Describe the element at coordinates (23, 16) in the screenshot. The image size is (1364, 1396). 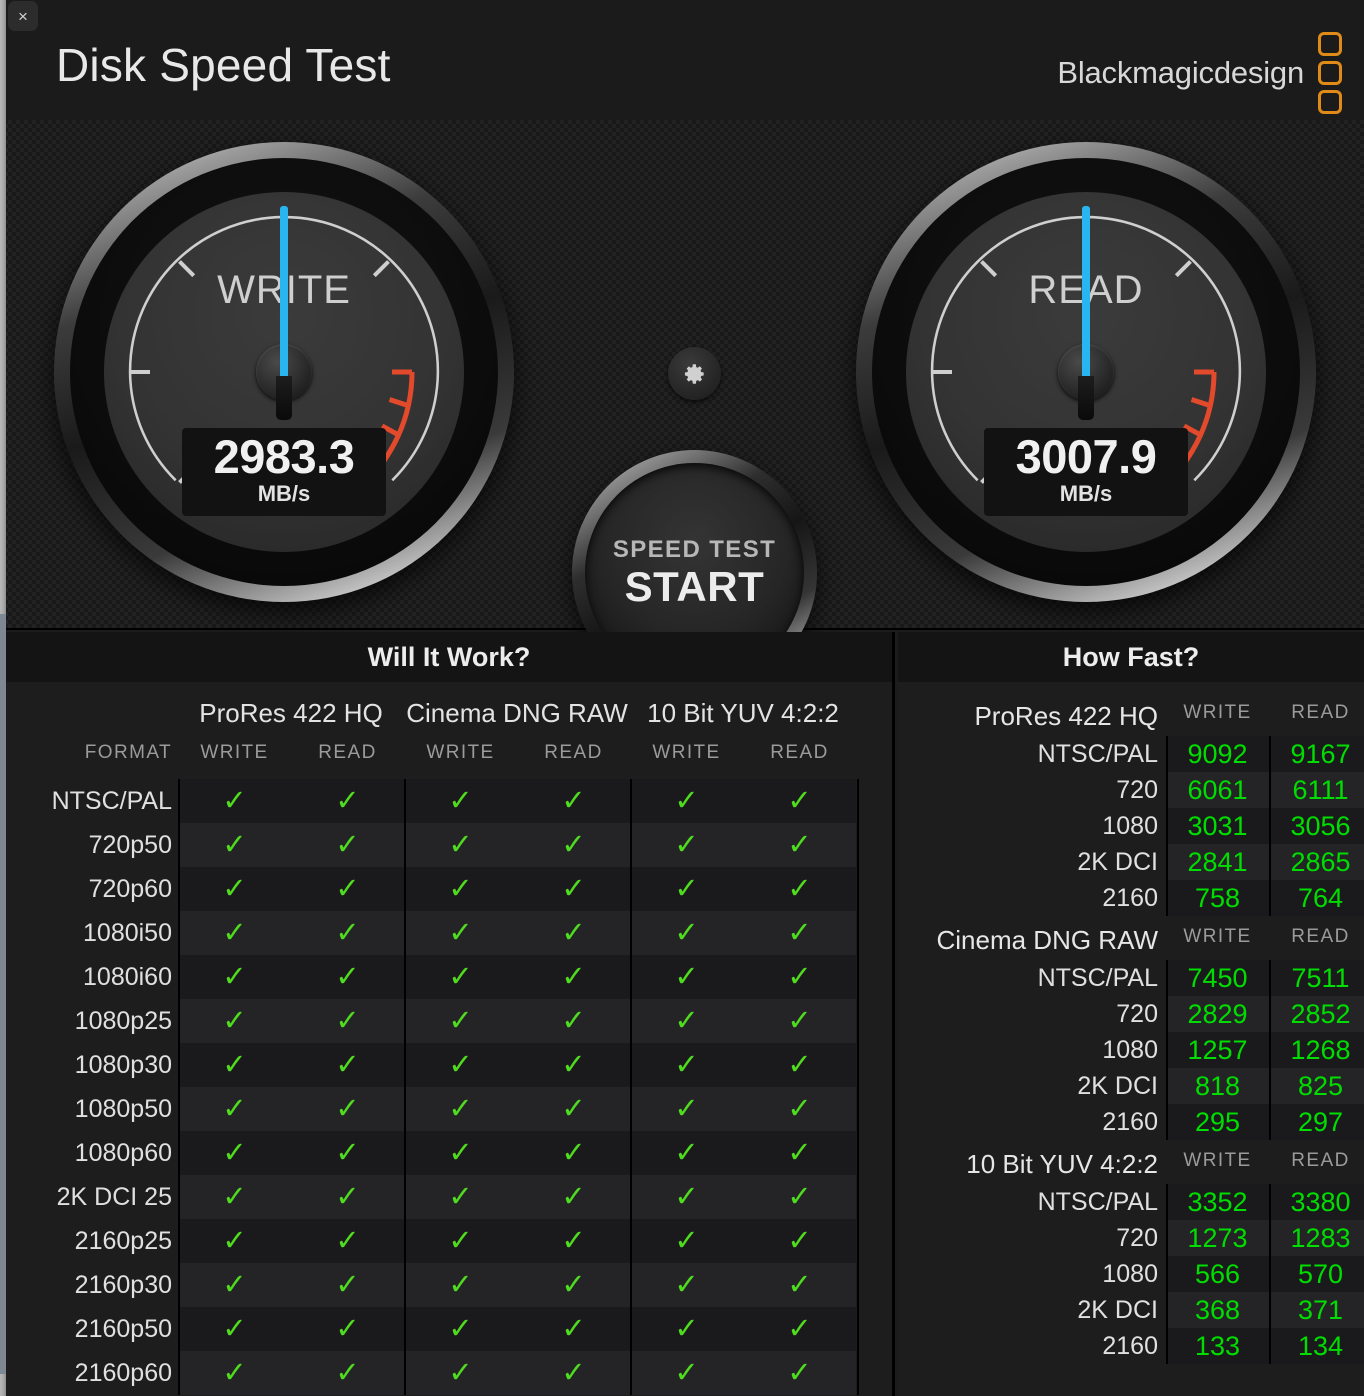
I see `close-icon: ×` at that location.